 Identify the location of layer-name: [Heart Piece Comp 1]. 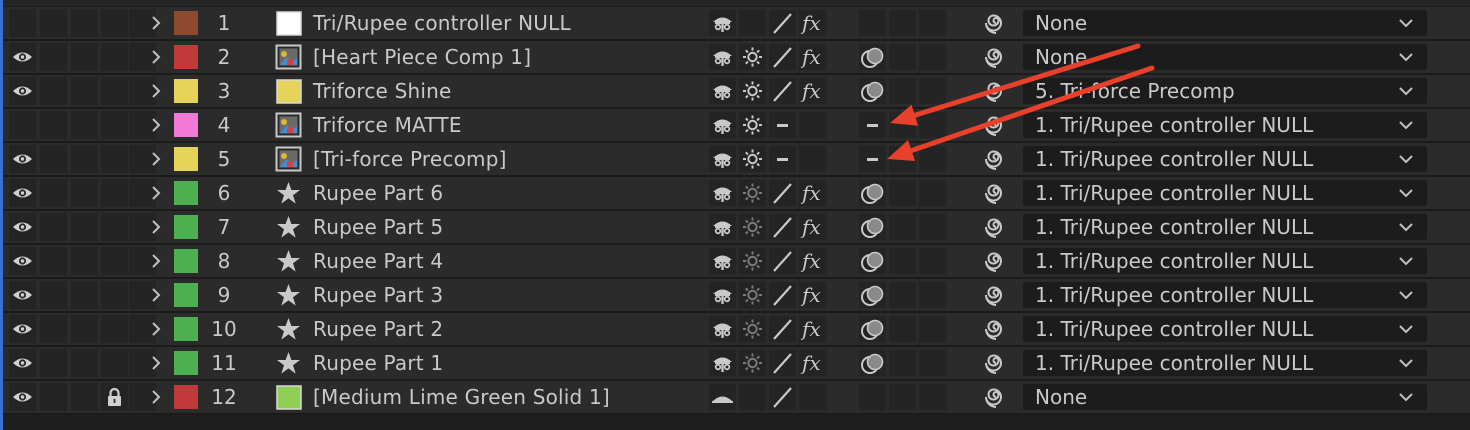
(422, 57).